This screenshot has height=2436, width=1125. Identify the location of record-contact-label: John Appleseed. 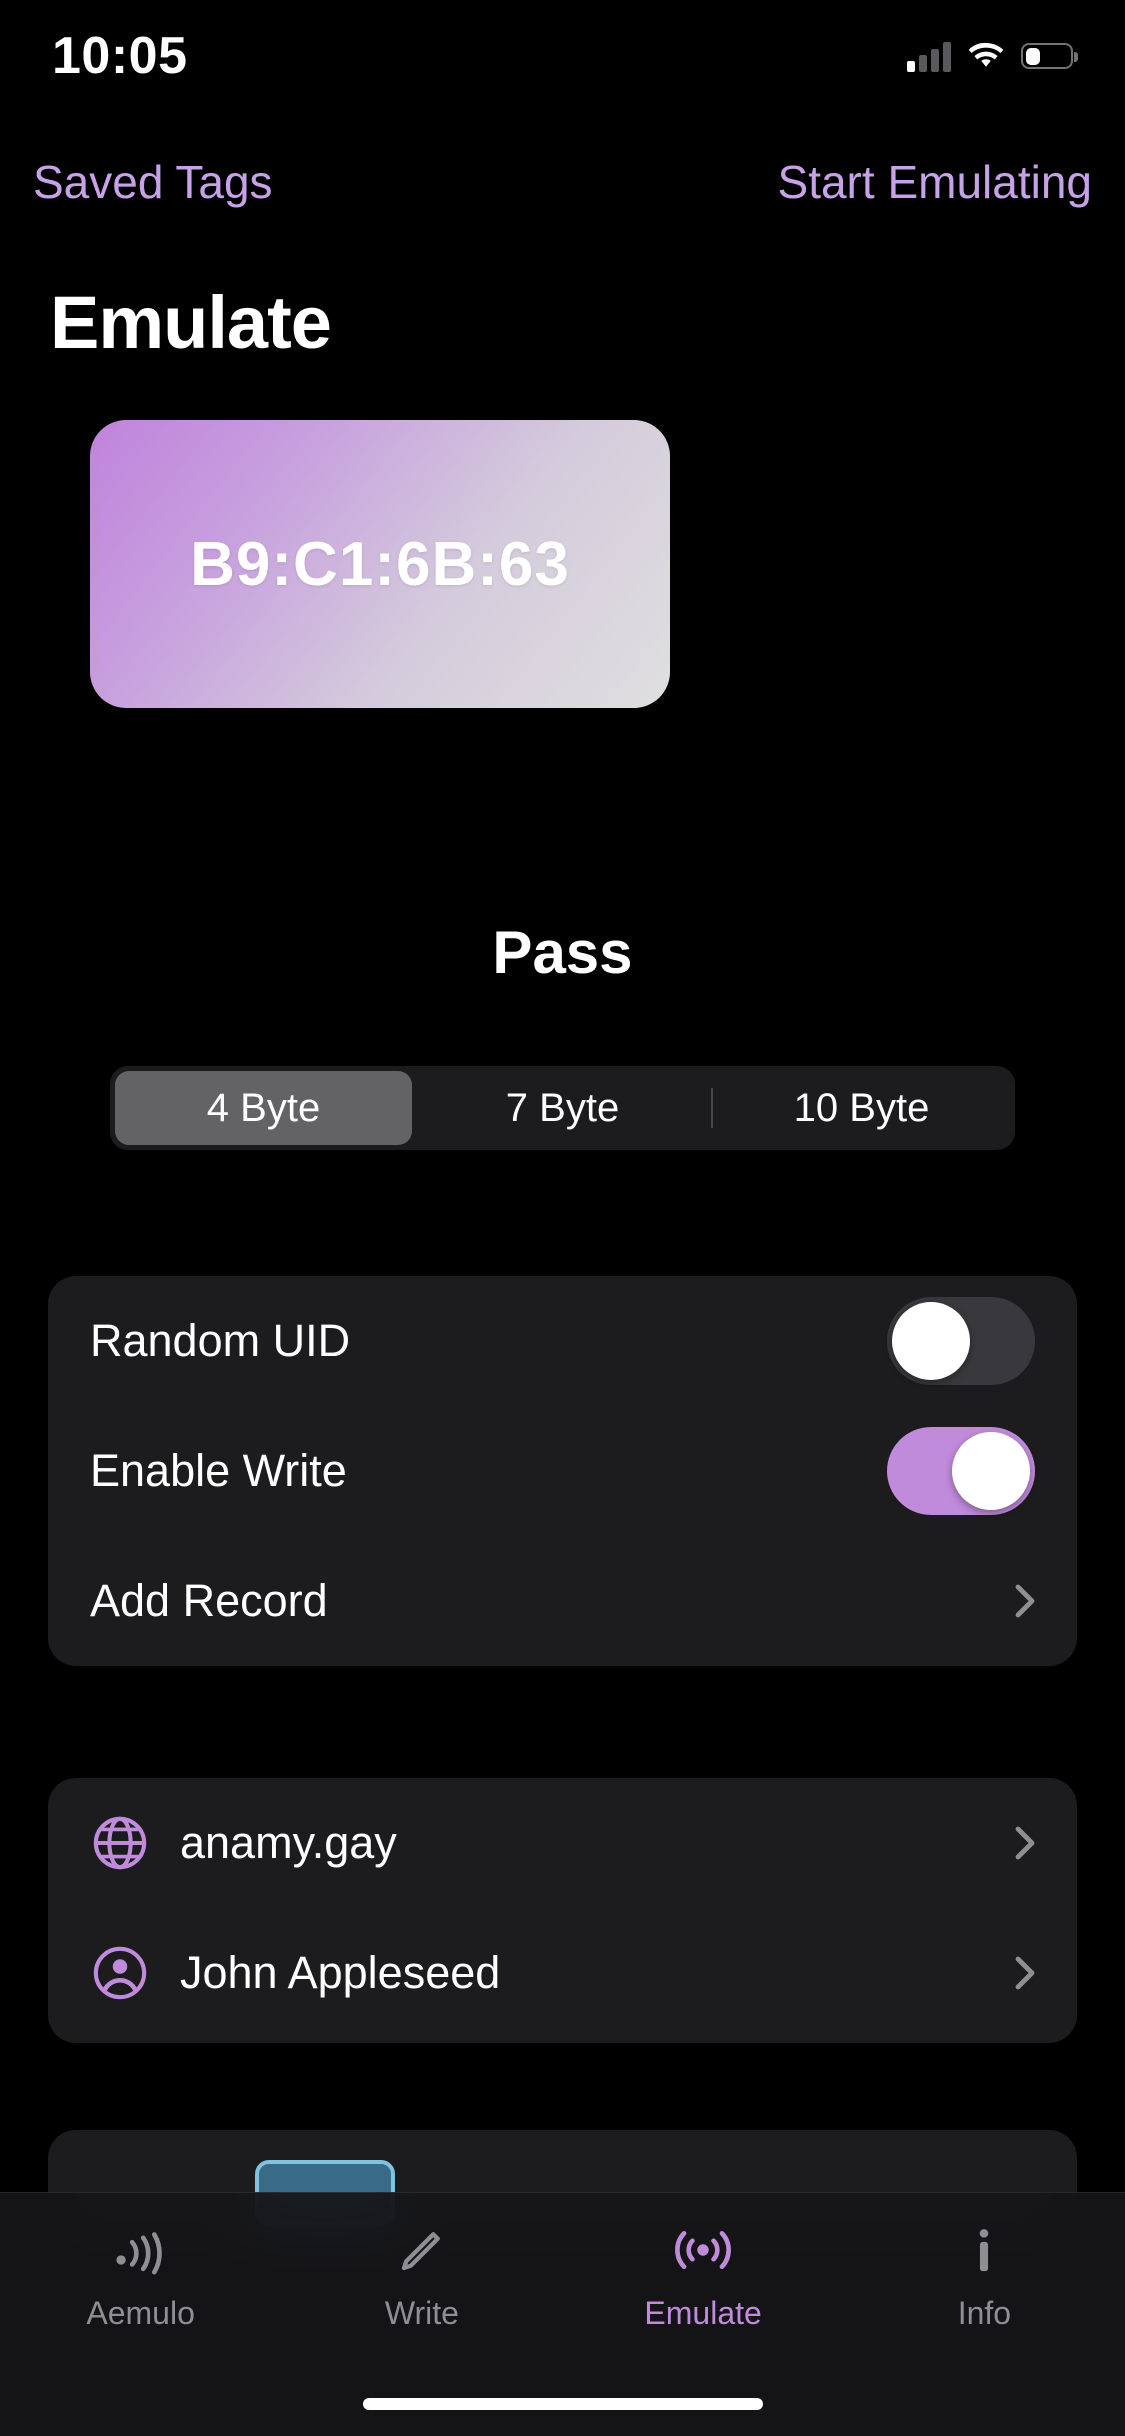
(340, 1972).